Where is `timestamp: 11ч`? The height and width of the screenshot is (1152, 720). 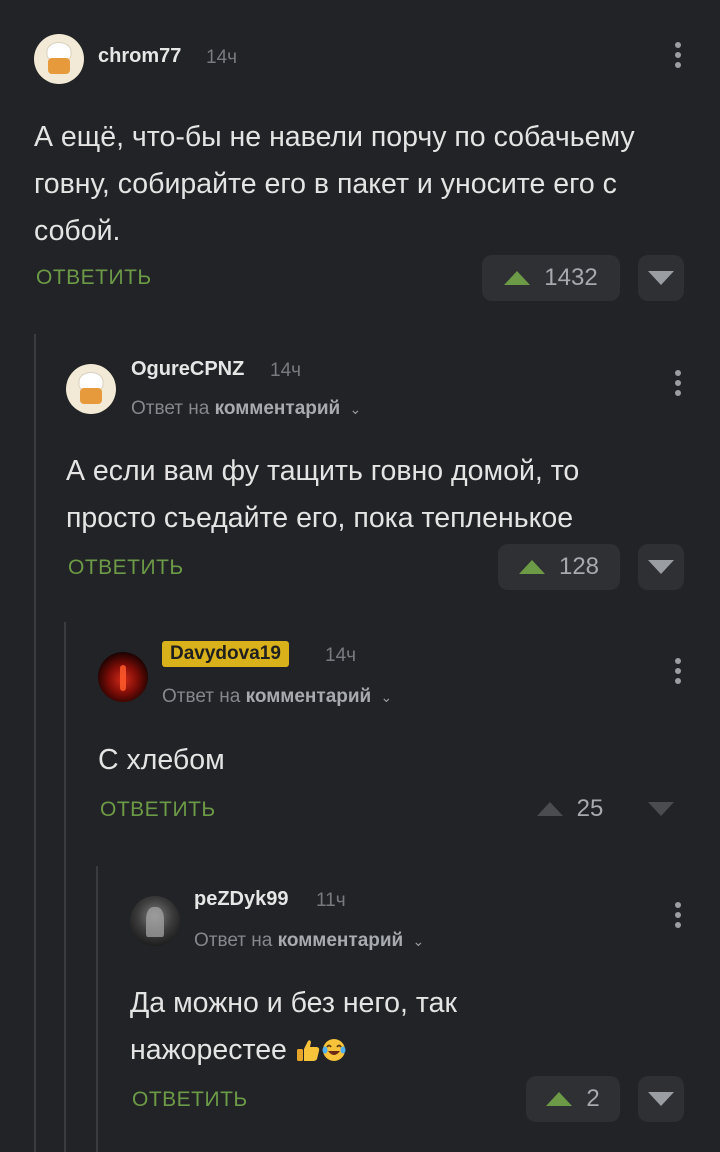 timestamp: 11ч is located at coordinates (331, 900).